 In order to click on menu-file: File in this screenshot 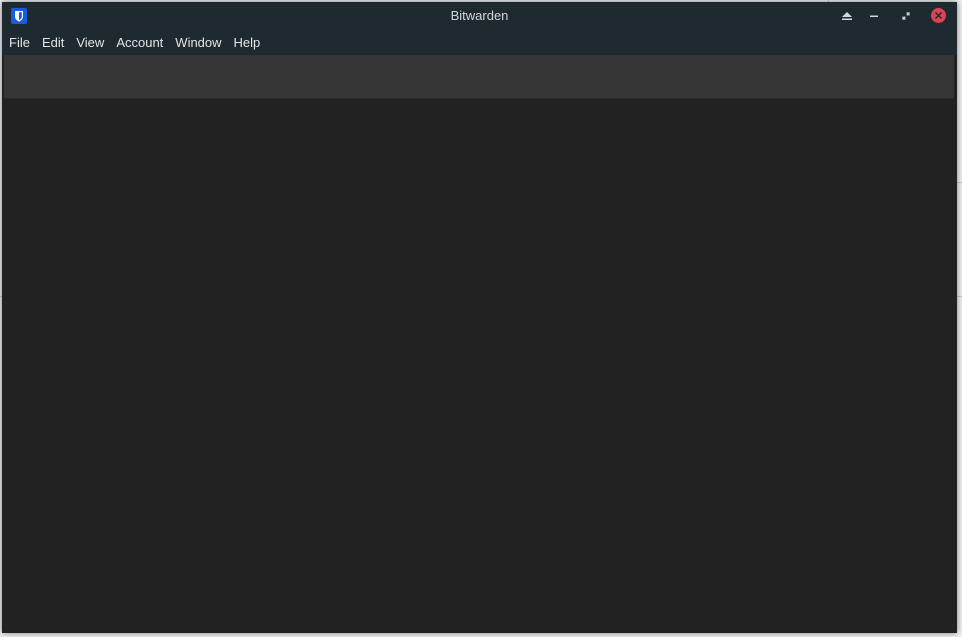, I will do `click(19, 42)`.